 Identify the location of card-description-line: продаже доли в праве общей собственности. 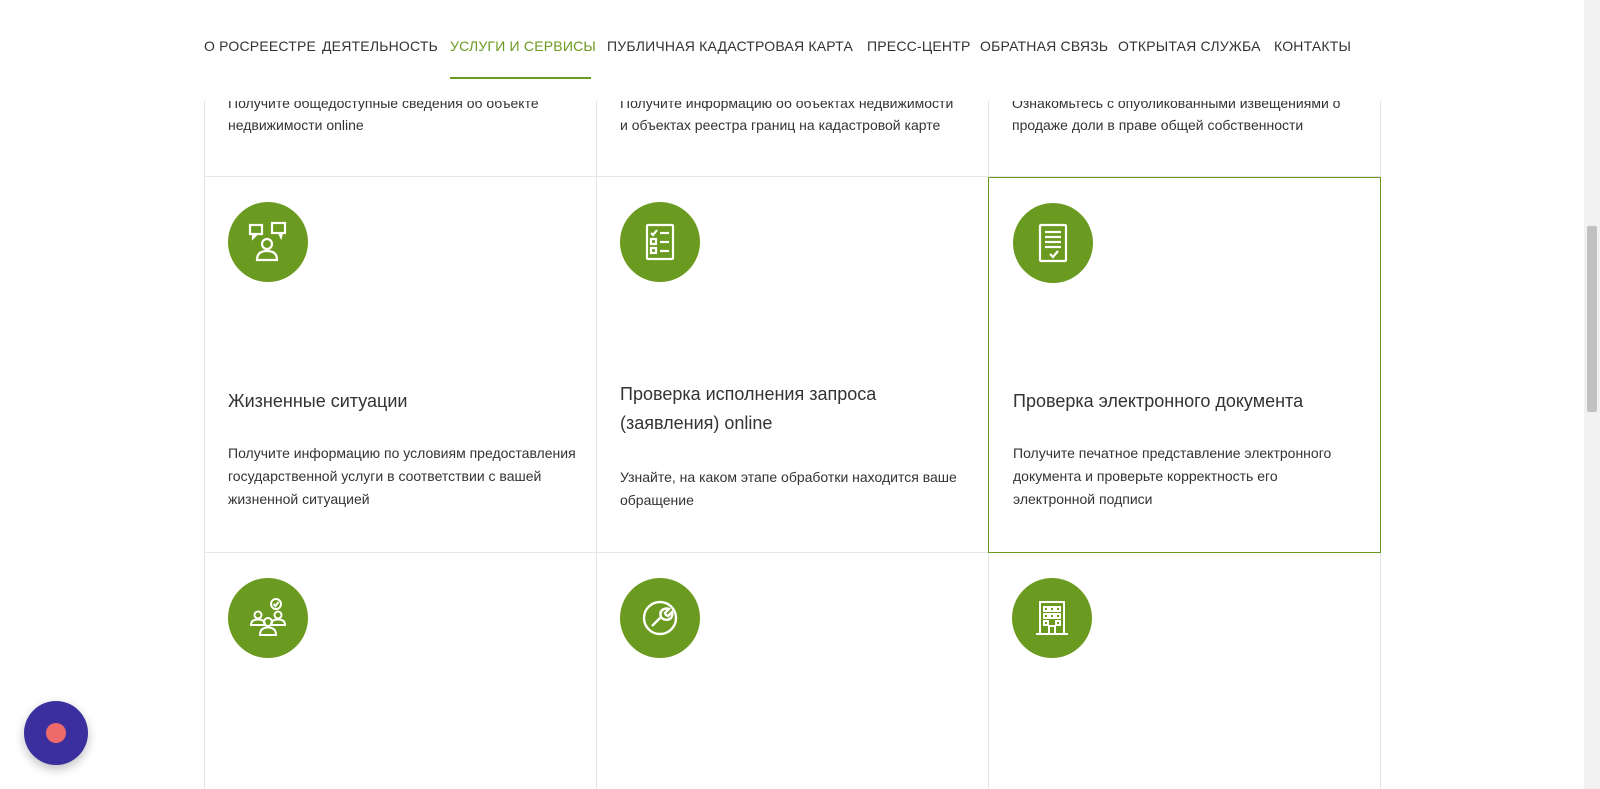
(1158, 125).